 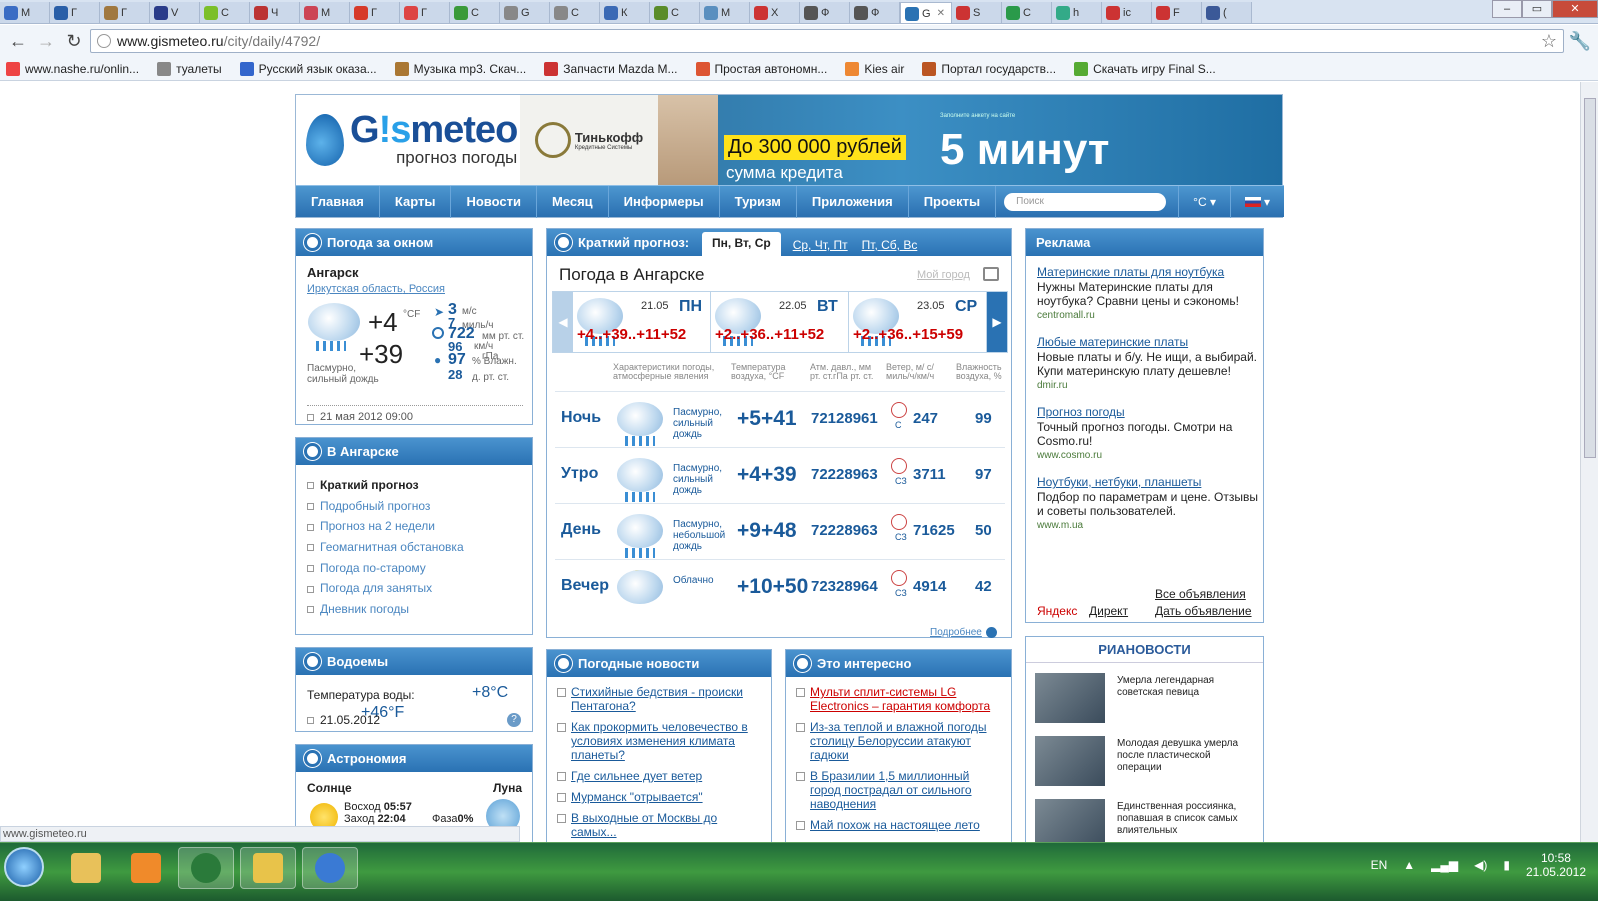 I want to click on tray-arrow-icon: ▲, so click(x=1409, y=865).